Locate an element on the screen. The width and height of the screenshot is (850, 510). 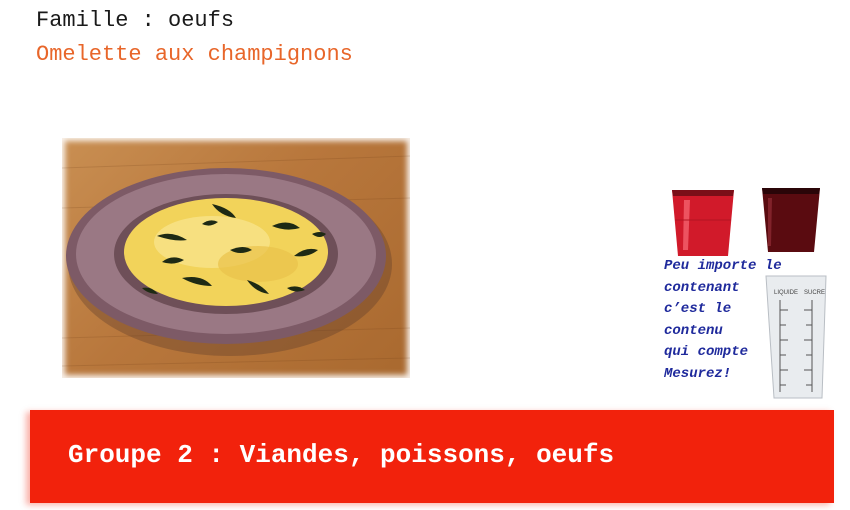
tip-line: Mesurez! is located at coordinates (698, 373).